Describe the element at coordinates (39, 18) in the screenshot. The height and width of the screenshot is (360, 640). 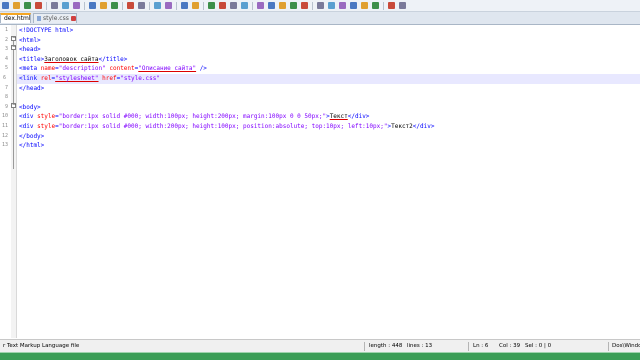
I see `file-icon` at that location.